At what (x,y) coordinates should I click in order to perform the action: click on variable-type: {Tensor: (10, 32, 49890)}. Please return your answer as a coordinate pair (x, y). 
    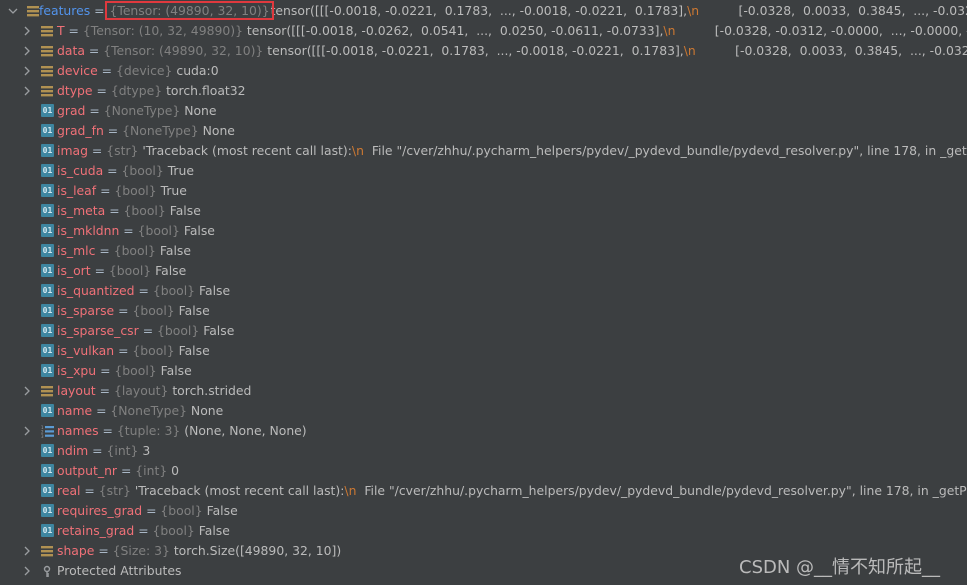
    Looking at the image, I should click on (162, 30).